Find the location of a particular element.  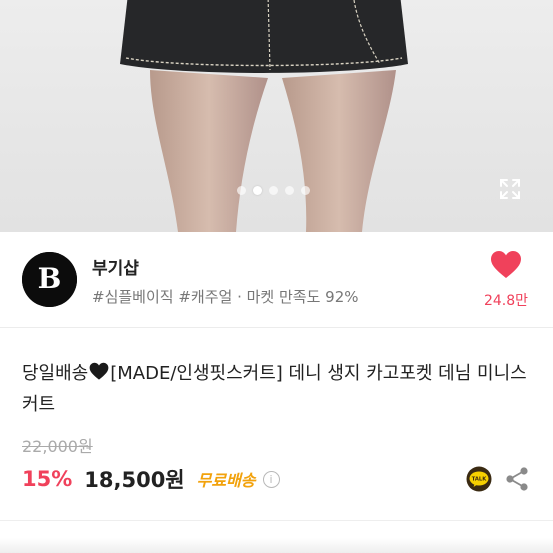

shop-logo: B is located at coordinates (49, 279).